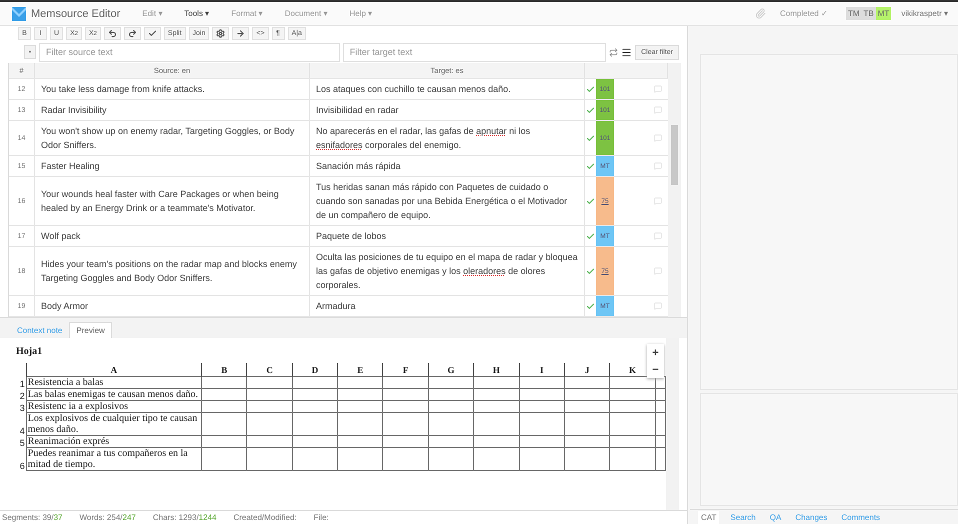 Image resolution: width=958 pixels, height=524 pixels. Describe the element at coordinates (447, 138) in the screenshot. I see `target-cell: No aparecerás en el radar, las gafas de apnutar ni los esnifadores corporales del enemigo.` at that location.